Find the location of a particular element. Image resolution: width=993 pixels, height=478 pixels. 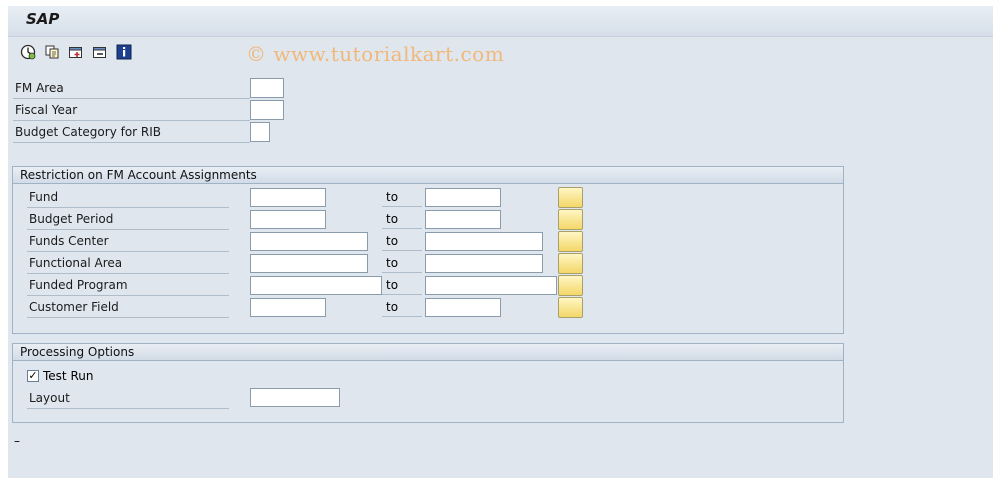

functional-area-to-input is located at coordinates (484, 263).